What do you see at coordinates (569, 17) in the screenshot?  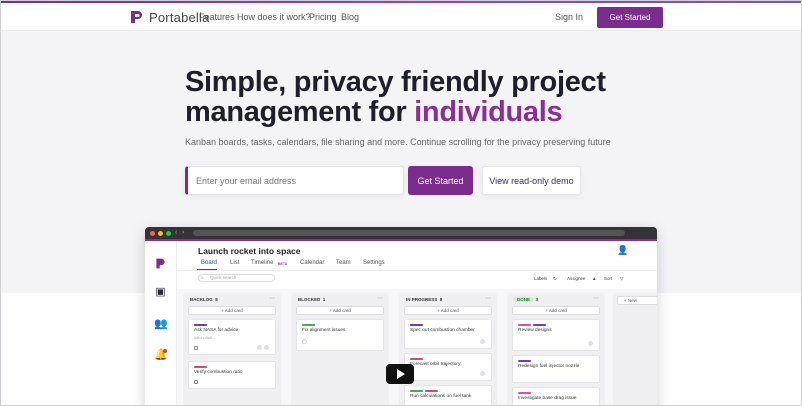 I see `sign-in-link: Sign In` at bounding box center [569, 17].